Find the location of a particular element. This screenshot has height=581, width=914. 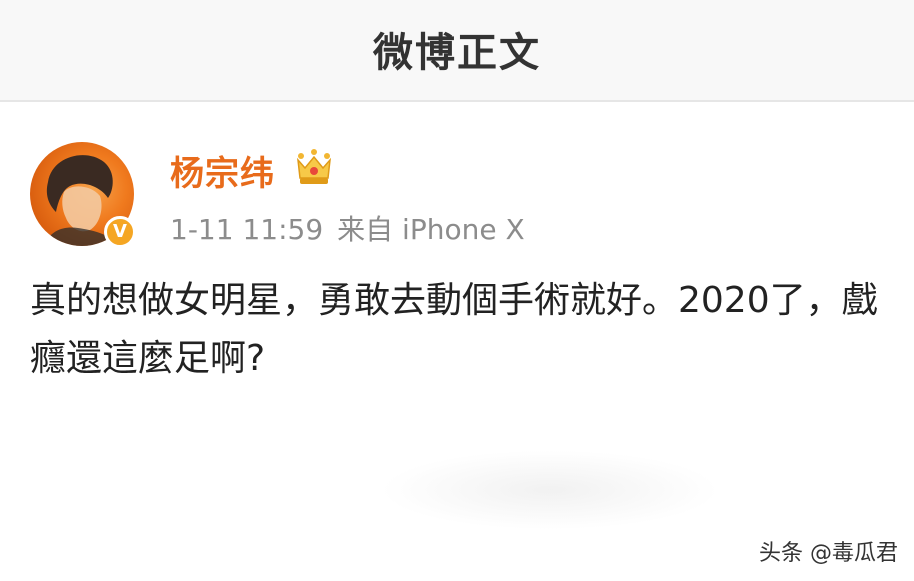

watermark-text: 头条 @毒瓜君 is located at coordinates (828, 553).